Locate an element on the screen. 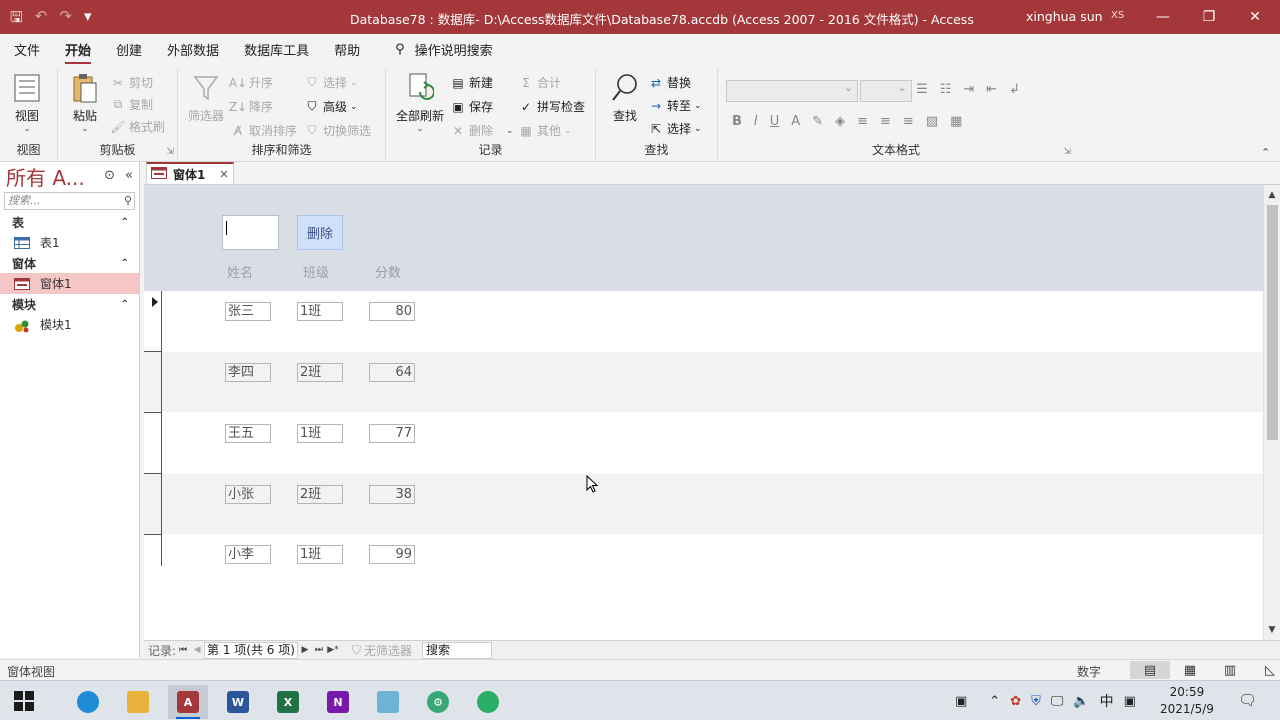  selection-filter-button: ⛉ 选择 ⌄ is located at coordinates (330, 82).